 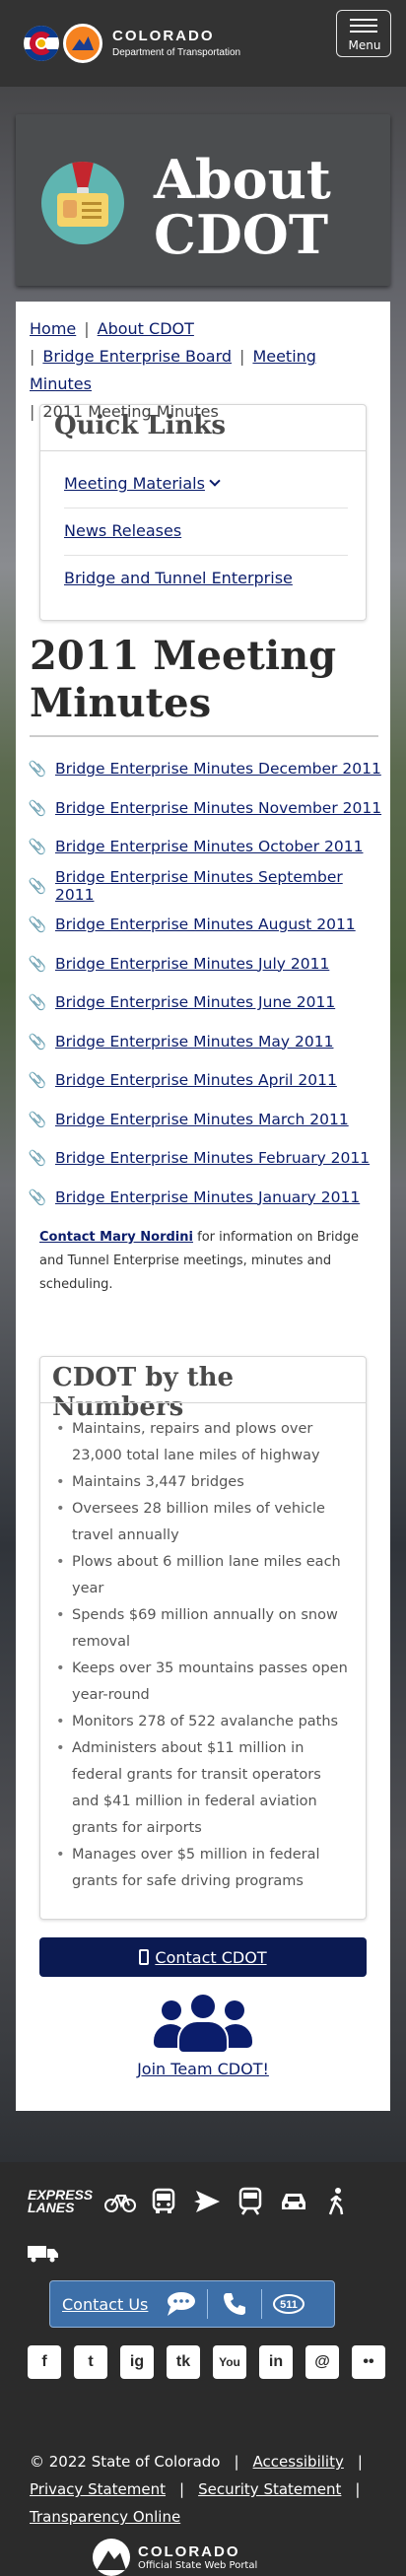 What do you see at coordinates (189, 2551) in the screenshot?
I see `portal-line1: COLORADO` at bounding box center [189, 2551].